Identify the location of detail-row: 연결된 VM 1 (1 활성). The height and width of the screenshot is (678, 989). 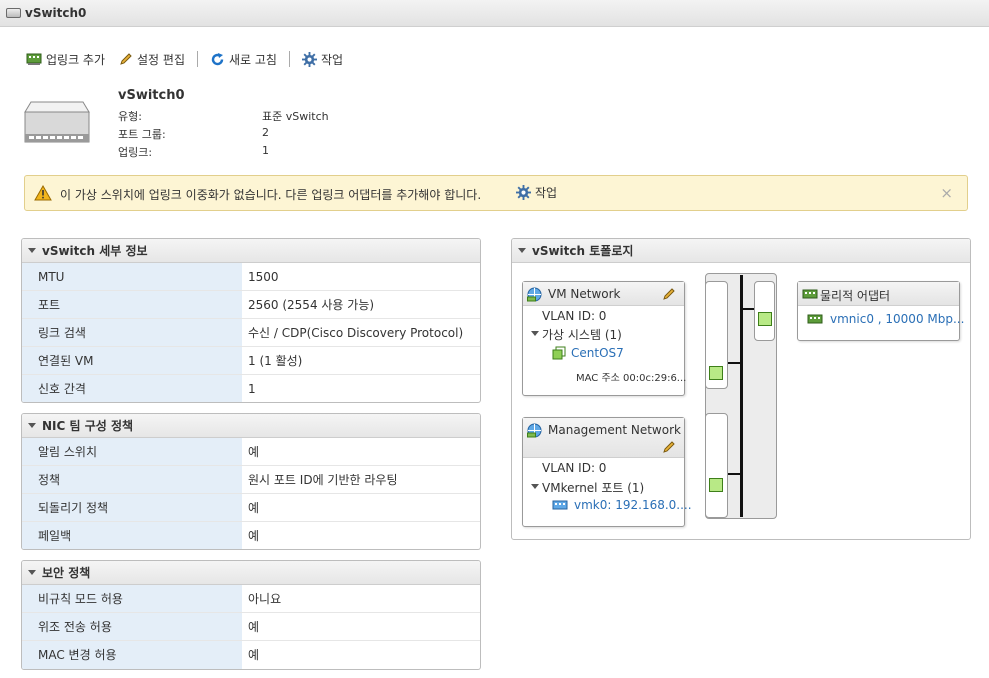
(251, 361).